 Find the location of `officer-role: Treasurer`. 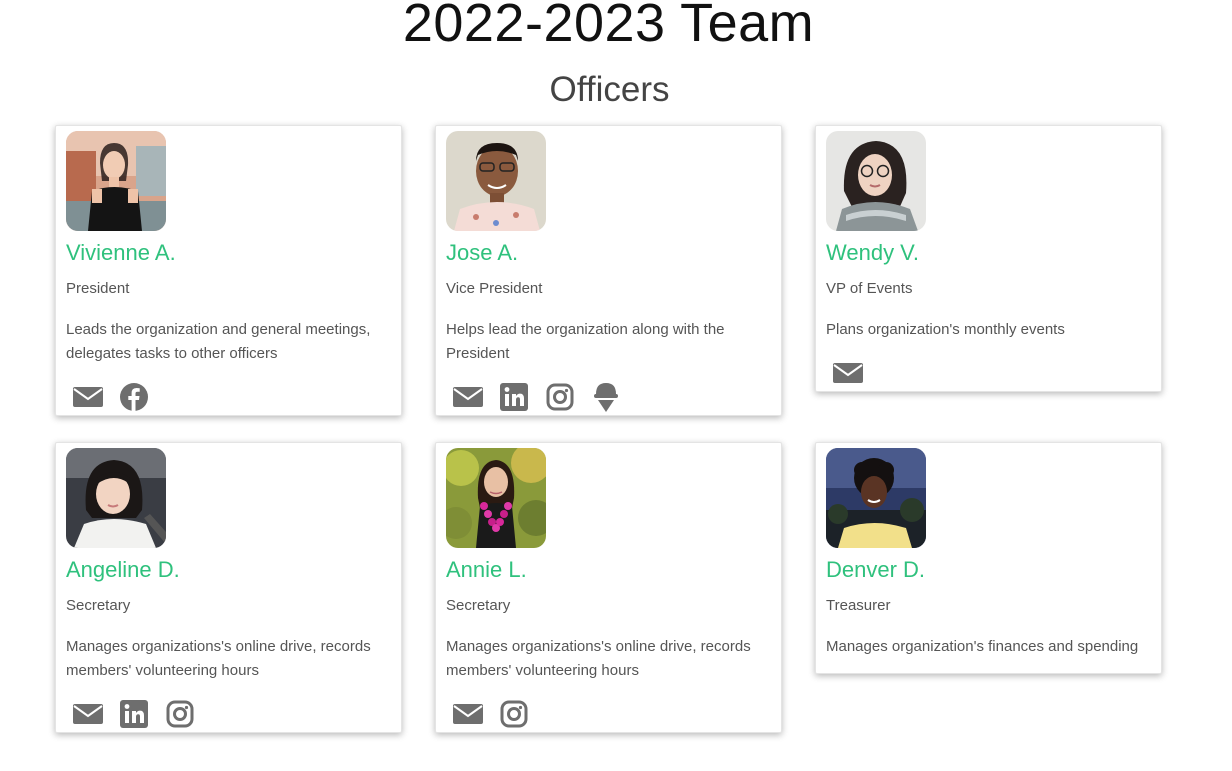

officer-role: Treasurer is located at coordinates (858, 605).